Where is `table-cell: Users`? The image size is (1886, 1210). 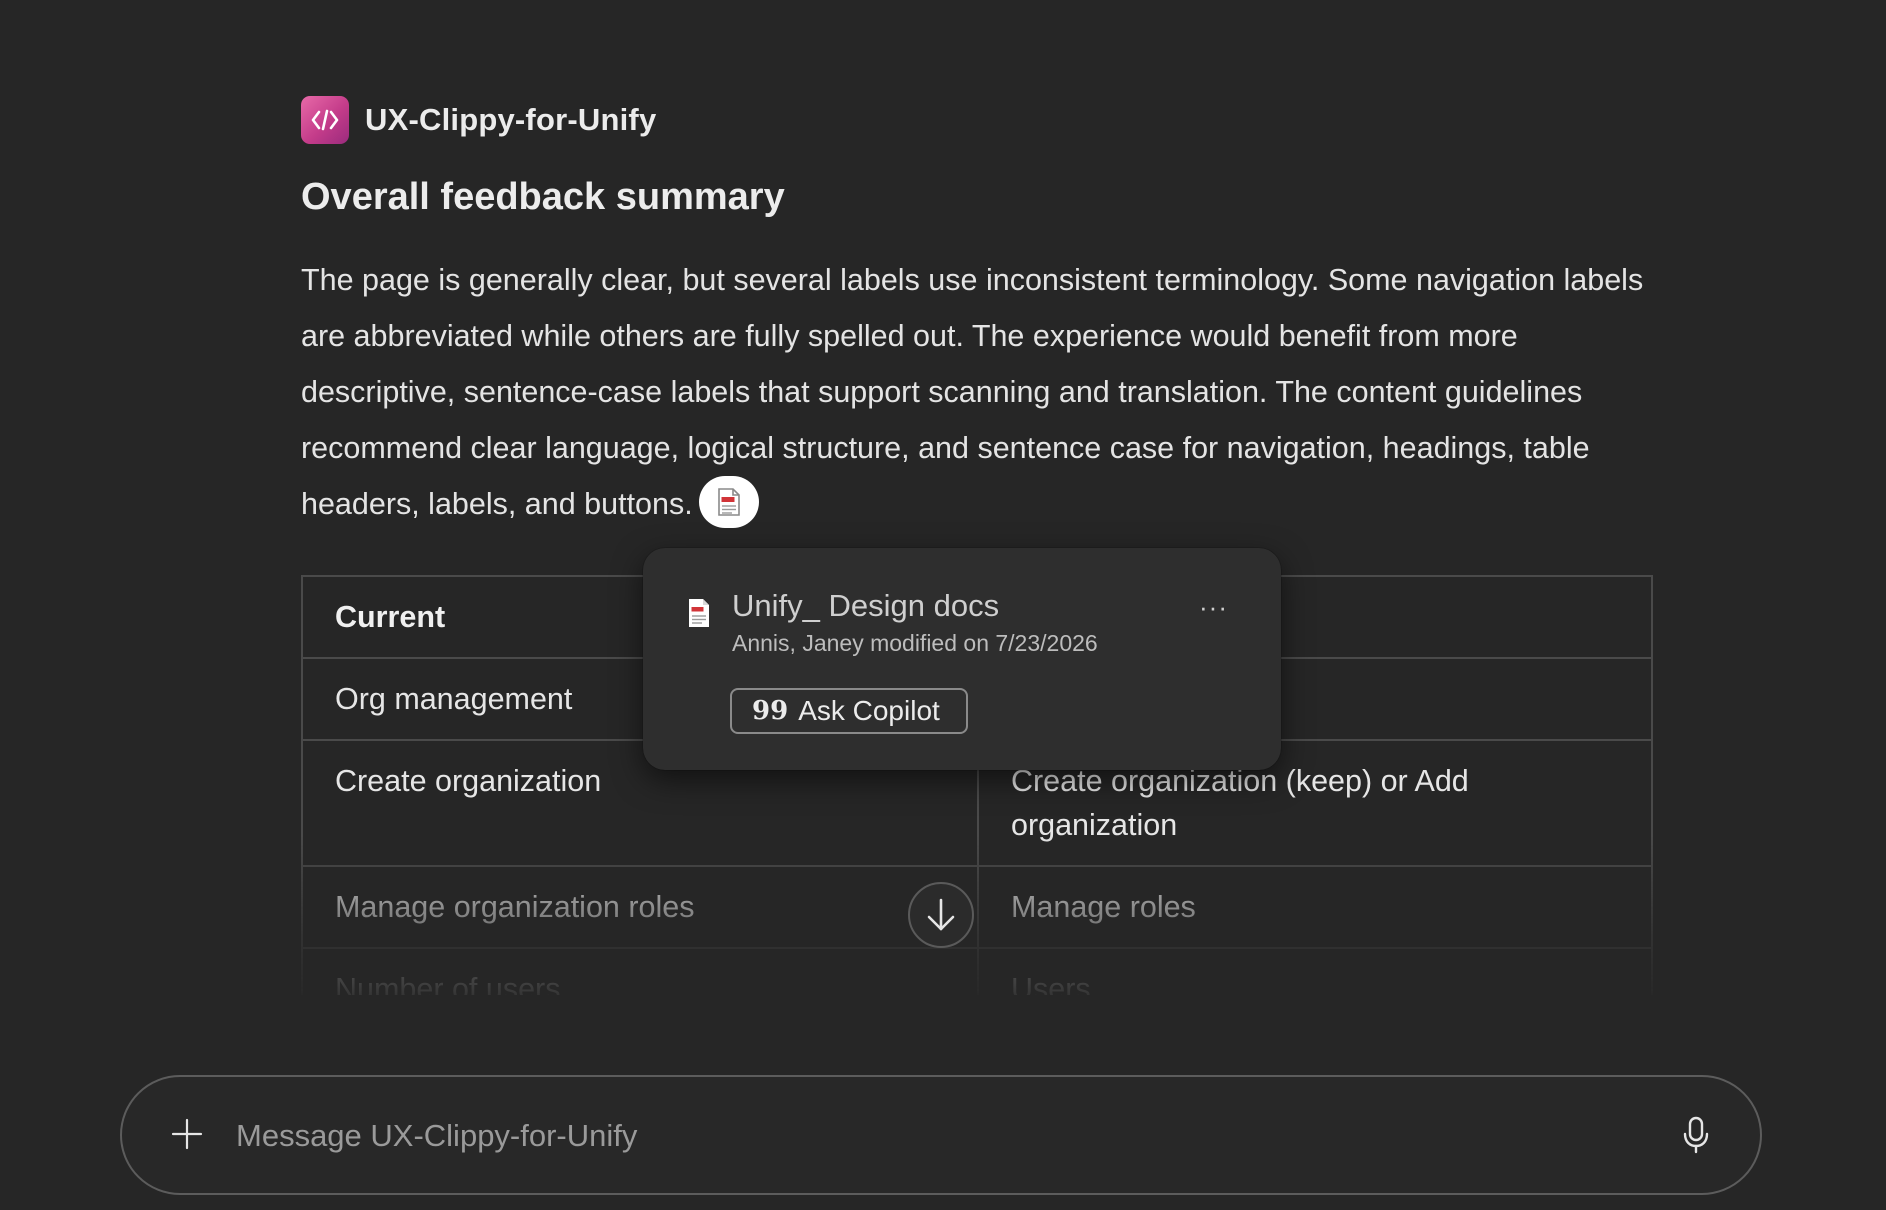
table-cell: Users is located at coordinates (1315, 971).